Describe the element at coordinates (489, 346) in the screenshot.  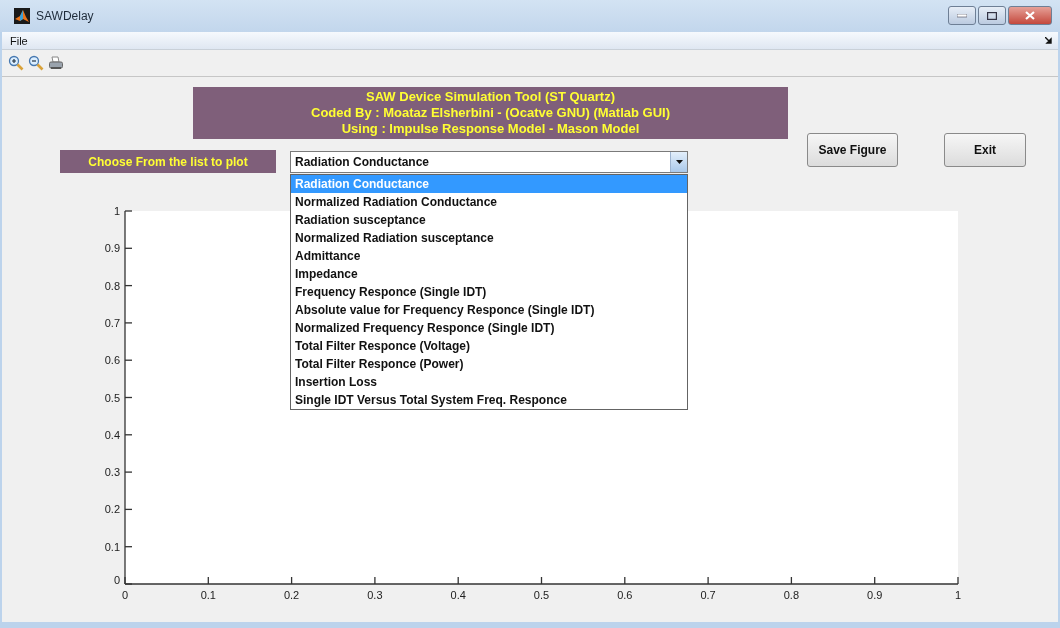
I see `dropdown-option: Total Filter Responce (Voltage)` at that location.